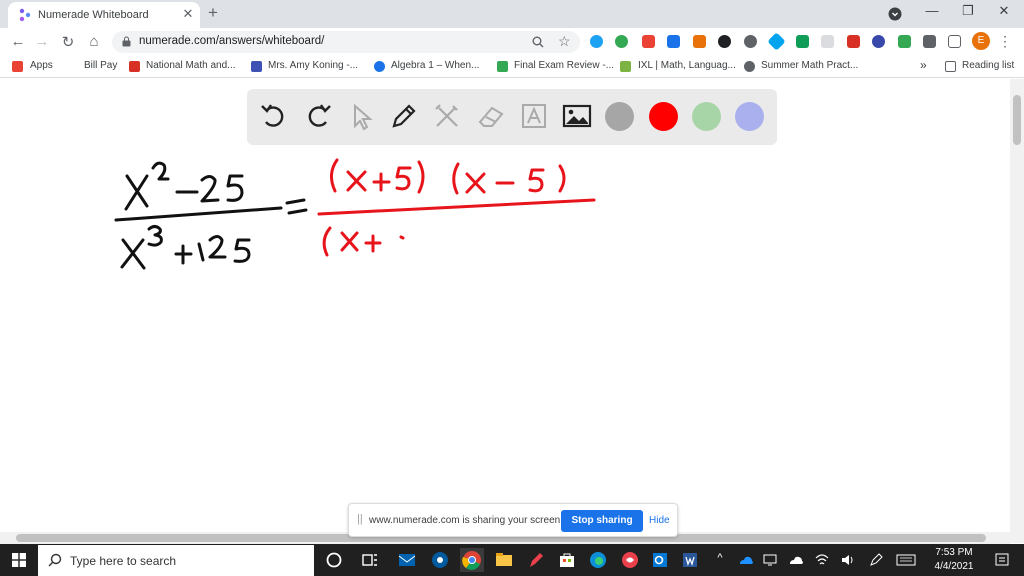 The width and height of the screenshot is (1024, 576). What do you see at coordinates (456, 207) in the screenshot?
I see `red-ink-strokes` at bounding box center [456, 207].